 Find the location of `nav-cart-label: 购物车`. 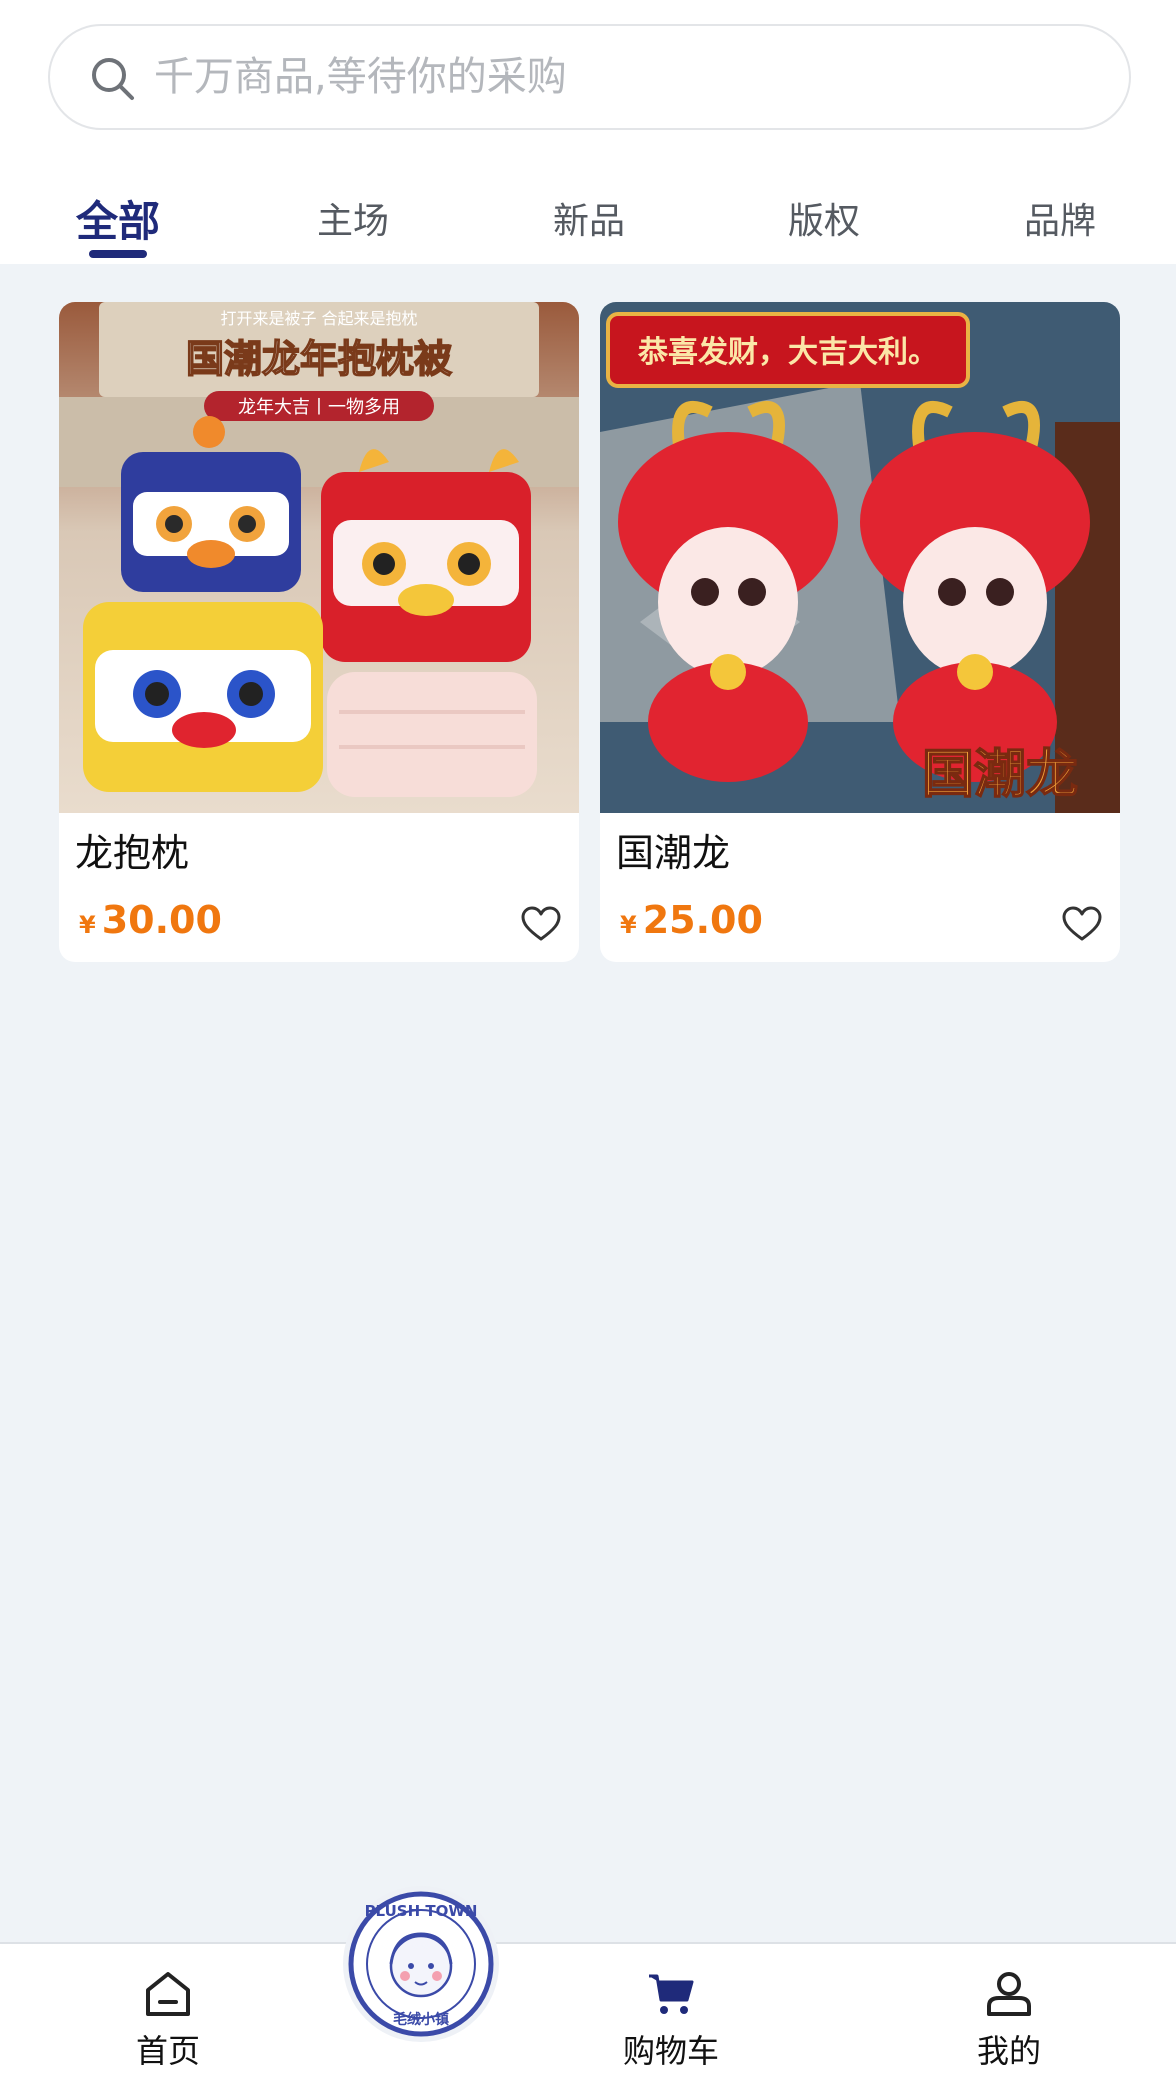

nav-cart-label: 购物车 is located at coordinates (670, 2051).